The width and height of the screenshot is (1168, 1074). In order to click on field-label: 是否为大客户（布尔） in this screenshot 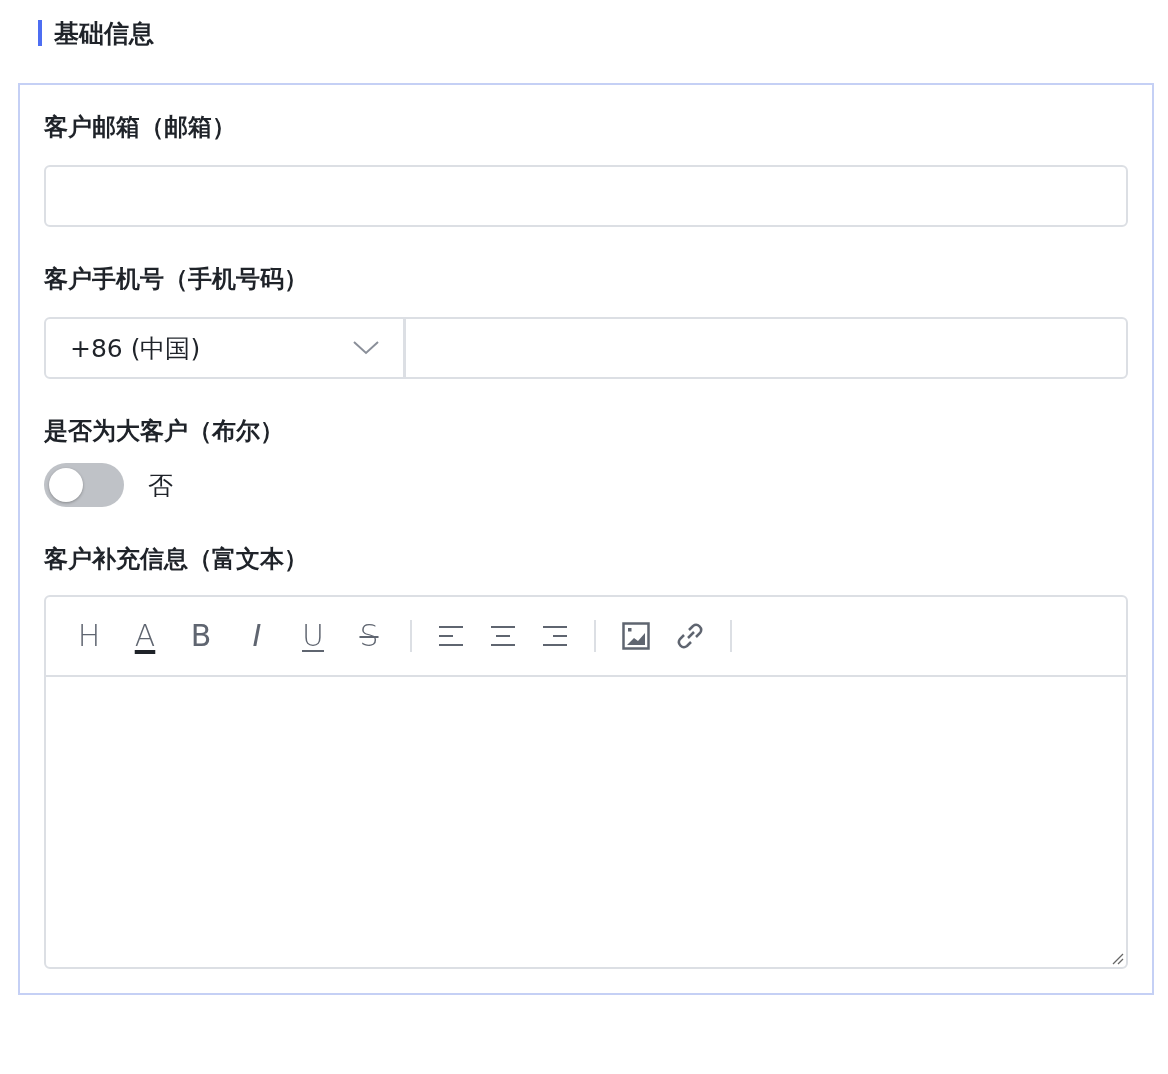, I will do `click(164, 431)`.